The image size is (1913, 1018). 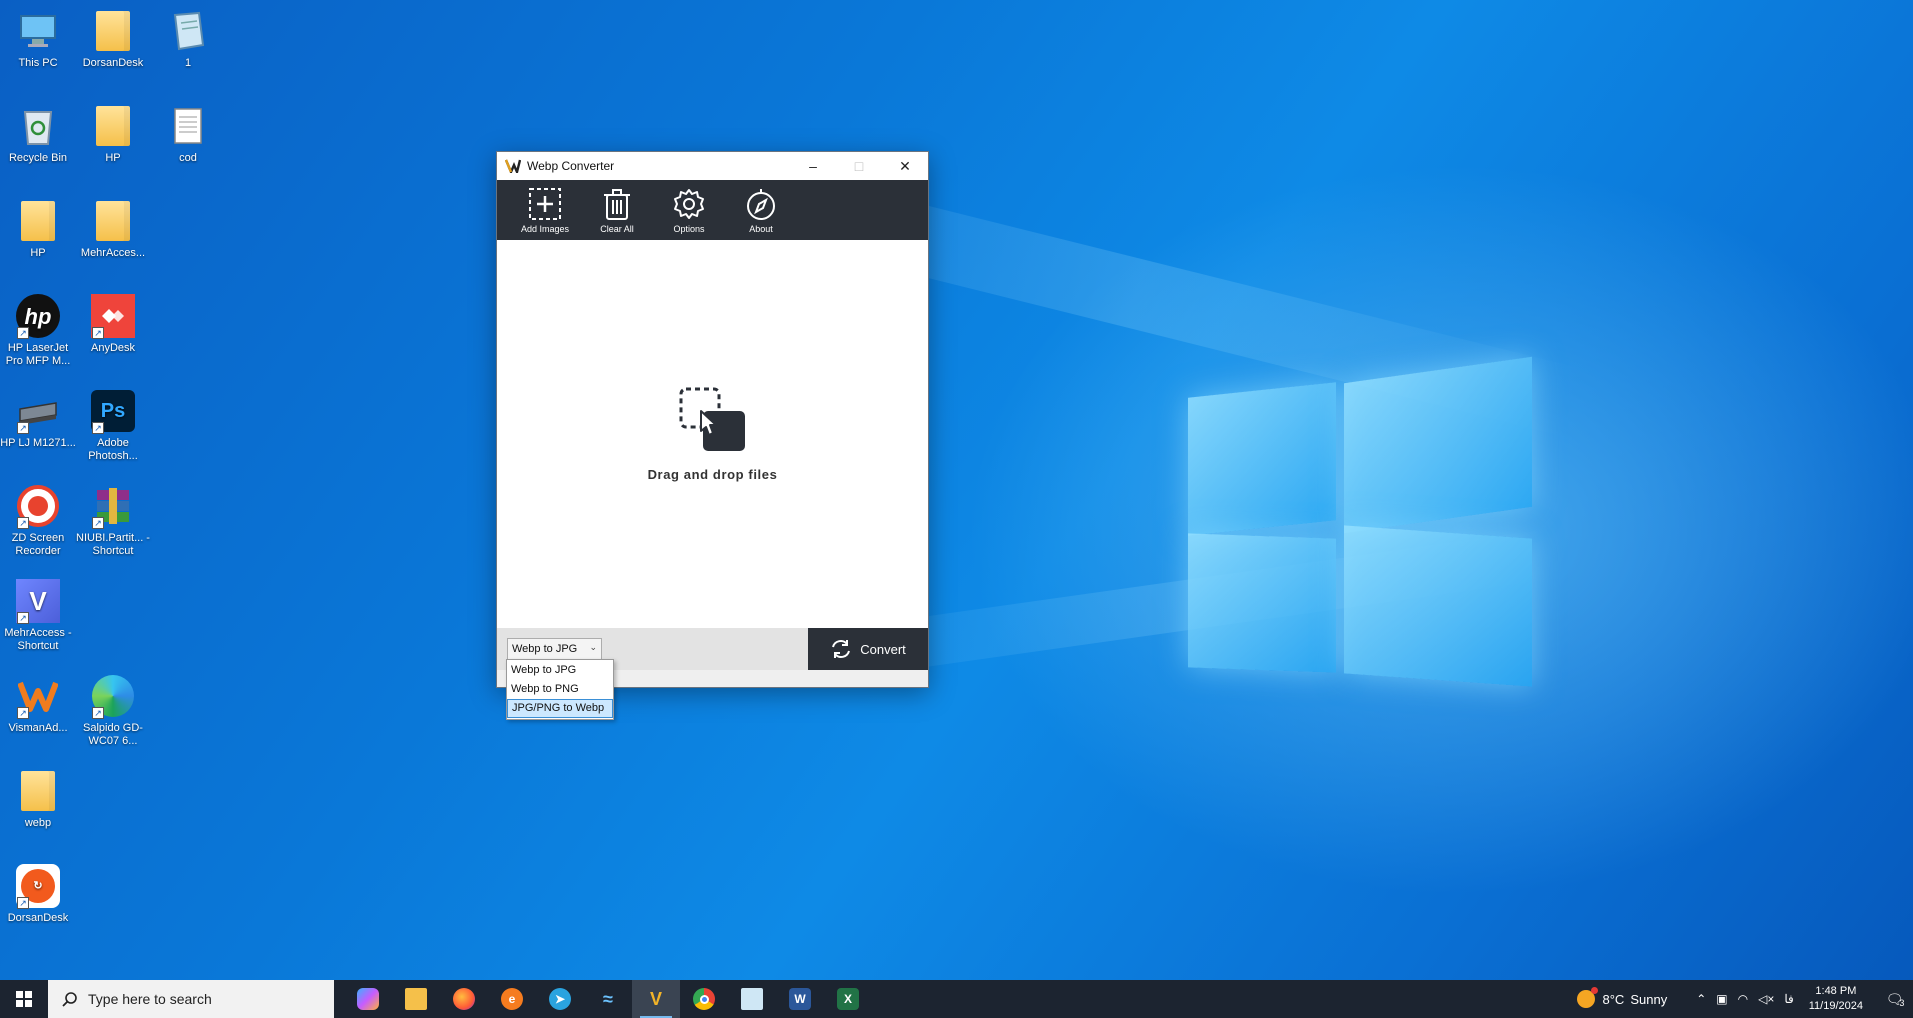 I want to click on gear-icon, so click(x=689, y=203).